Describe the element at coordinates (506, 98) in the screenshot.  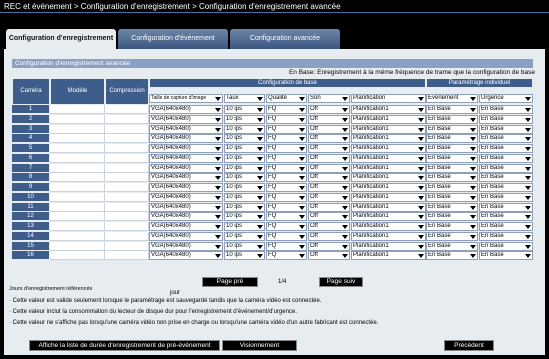
I see `header-urgence-select: Urgence` at that location.